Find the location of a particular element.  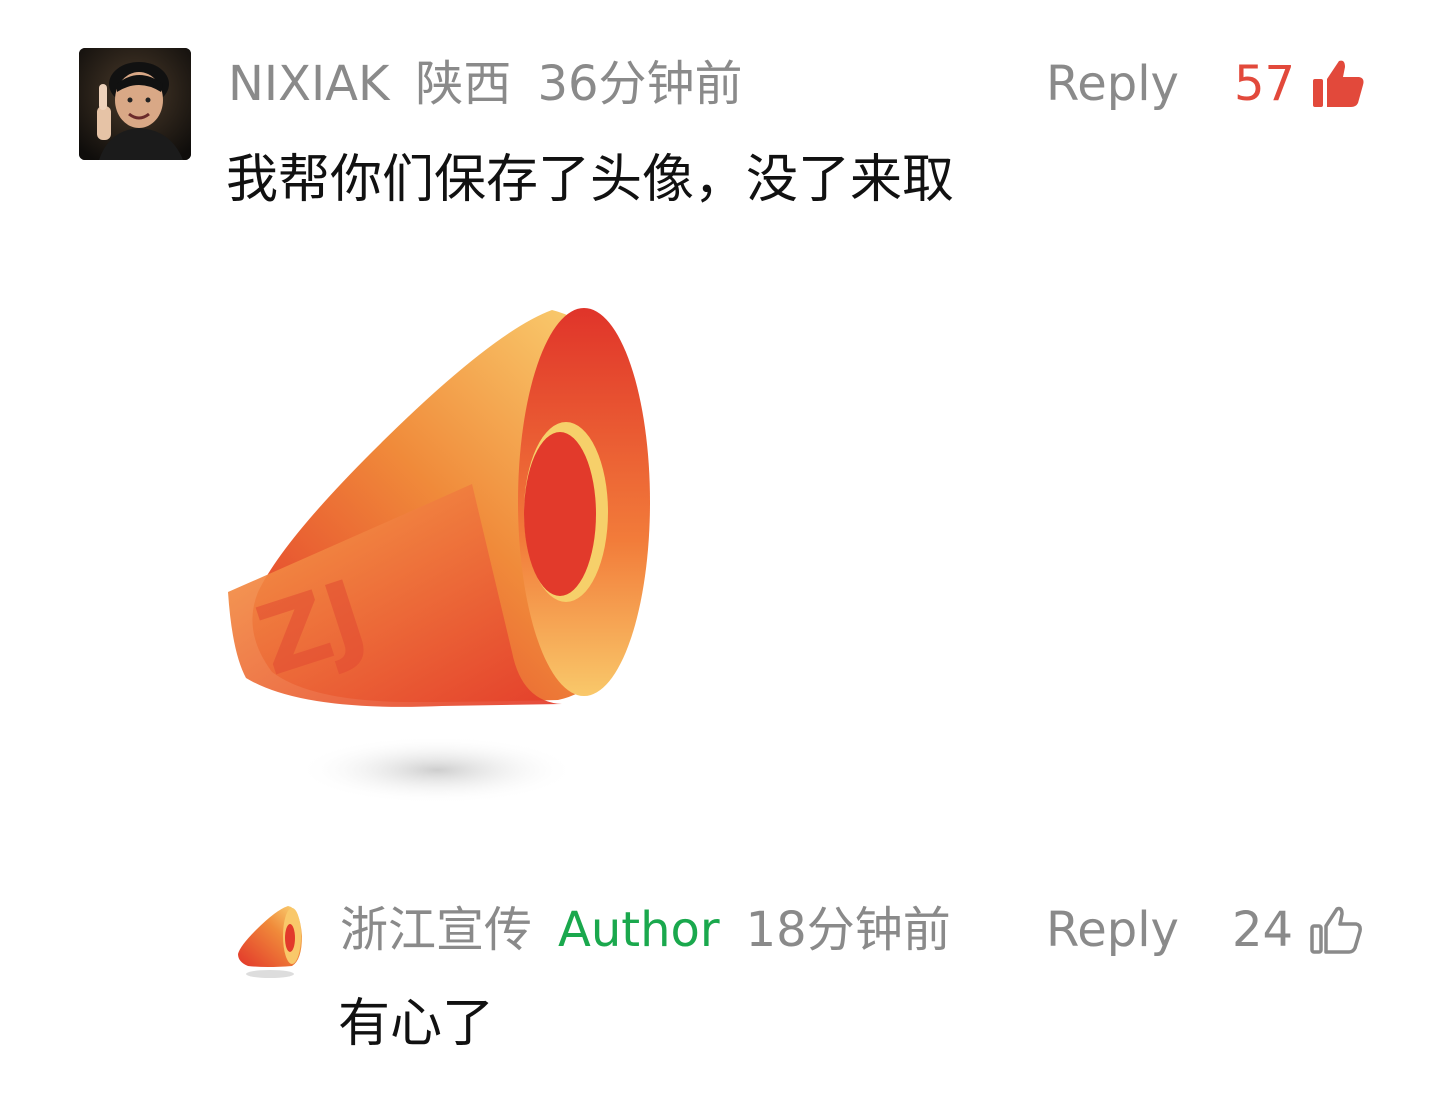

username: NIXIAK is located at coordinates (308, 84).